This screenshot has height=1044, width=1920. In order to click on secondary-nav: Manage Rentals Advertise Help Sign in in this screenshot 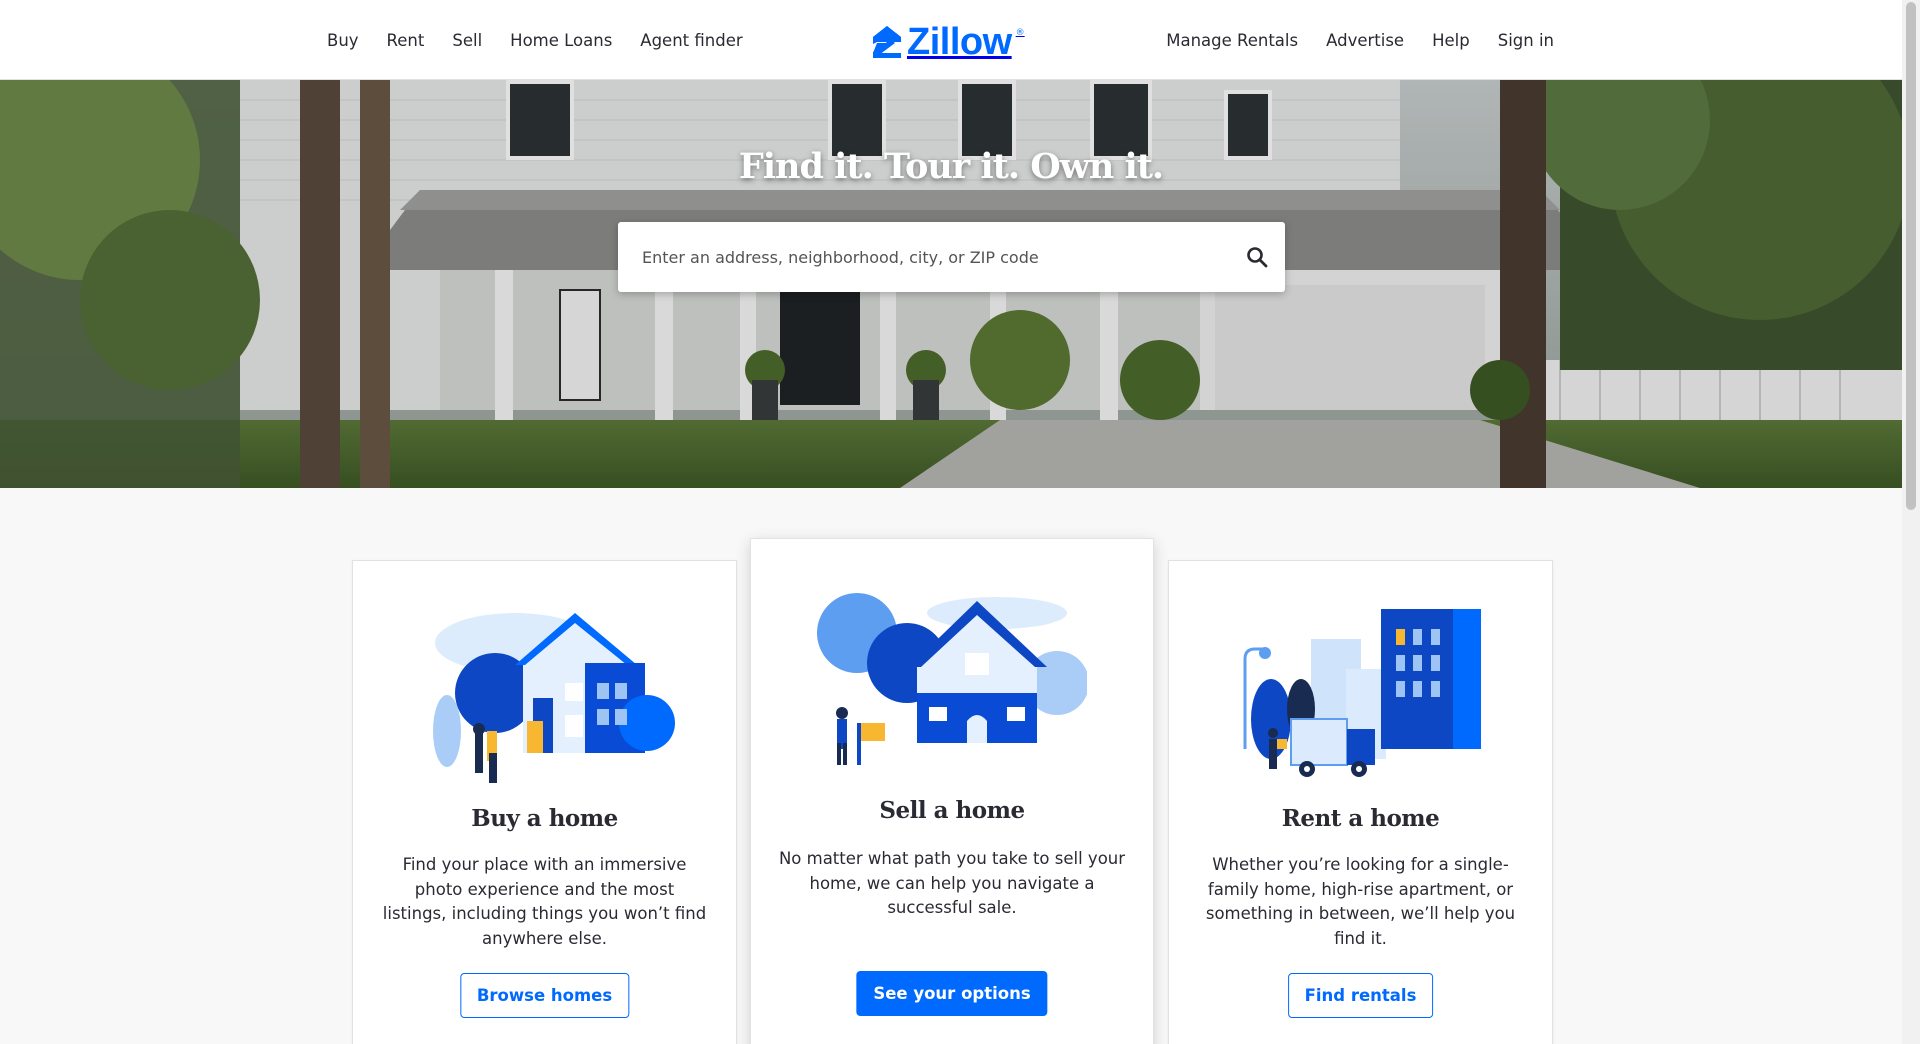, I will do `click(1360, 40)`.